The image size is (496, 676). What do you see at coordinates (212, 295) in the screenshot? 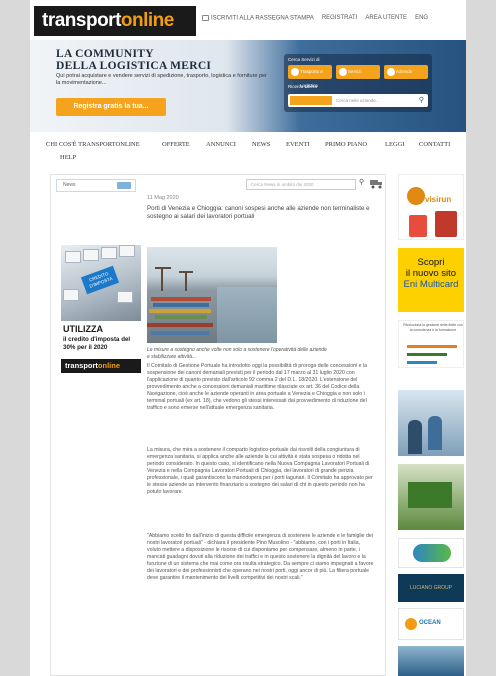
I see `port-photo` at bounding box center [212, 295].